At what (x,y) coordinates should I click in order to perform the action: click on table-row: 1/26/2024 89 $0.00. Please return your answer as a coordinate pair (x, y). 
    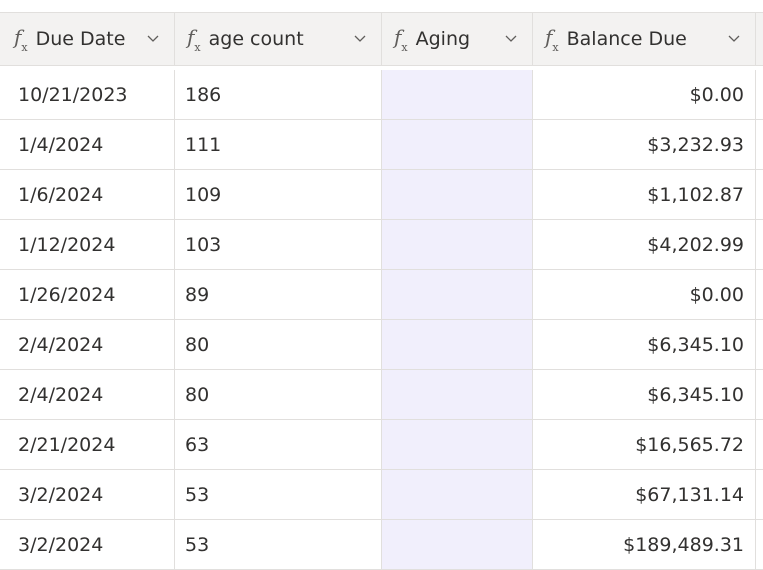
    Looking at the image, I should click on (381, 295).